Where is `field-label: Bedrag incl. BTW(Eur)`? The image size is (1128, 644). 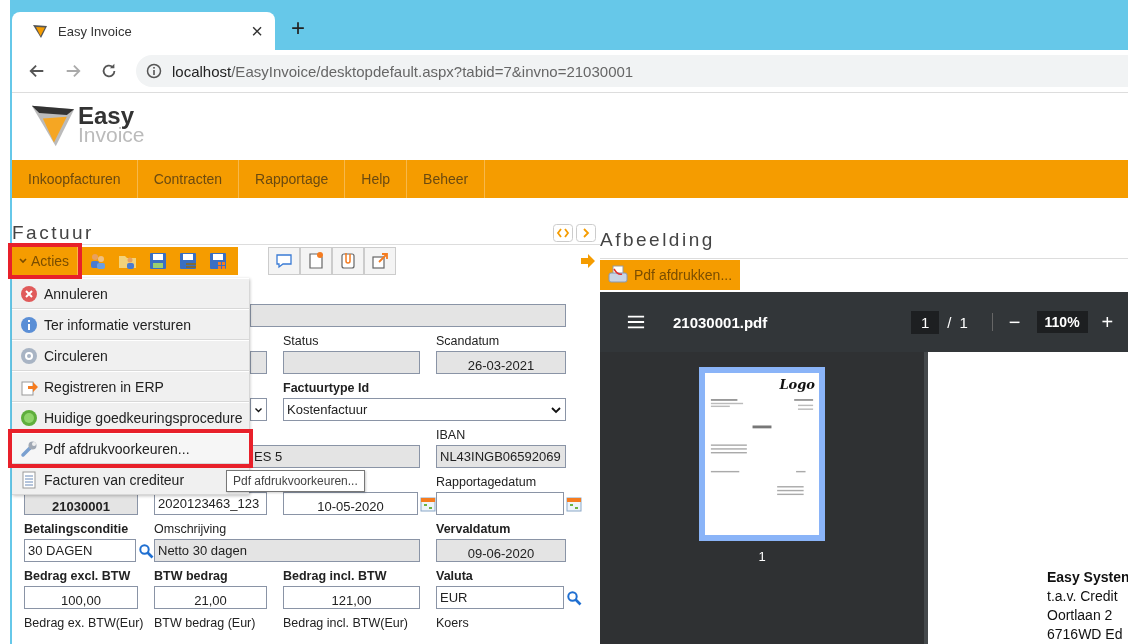 field-label: Bedrag incl. BTW(Eur) is located at coordinates (346, 624).